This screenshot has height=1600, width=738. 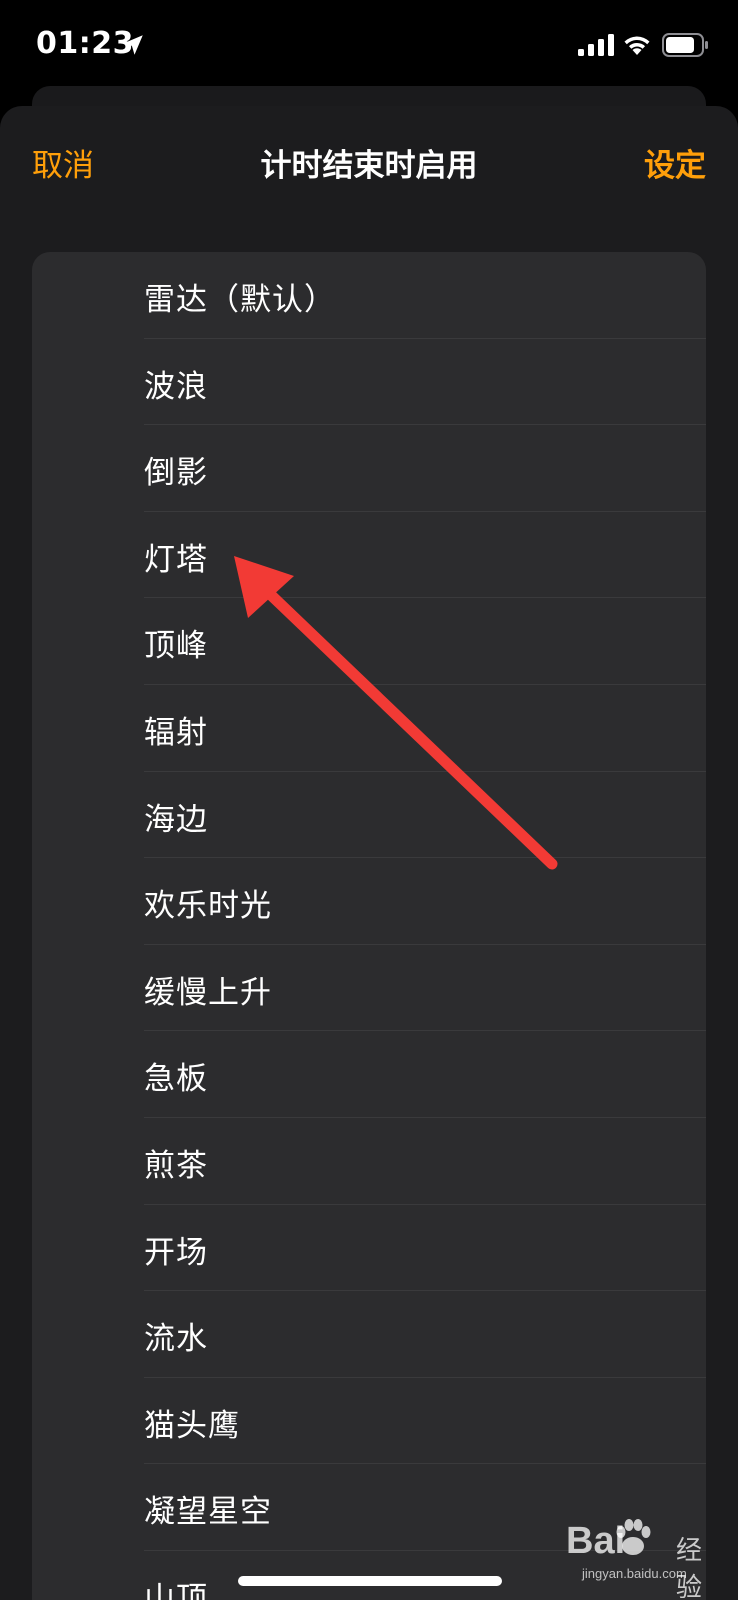 What do you see at coordinates (369, 1074) in the screenshot?
I see `sound-item-presto: 急板` at bounding box center [369, 1074].